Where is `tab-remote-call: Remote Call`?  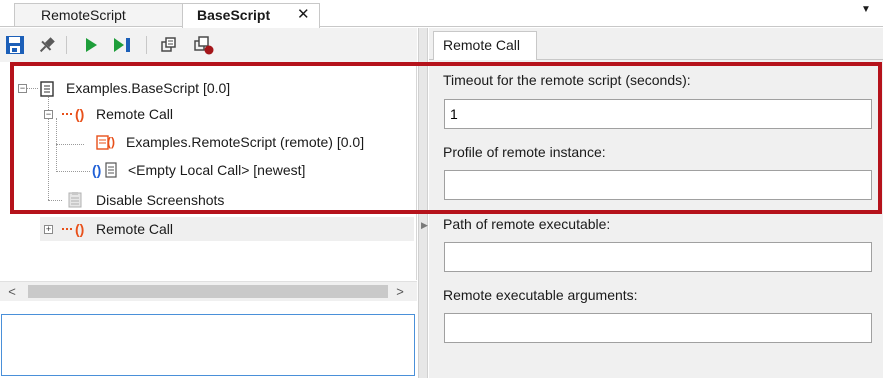 tab-remote-call: Remote Call is located at coordinates (485, 45).